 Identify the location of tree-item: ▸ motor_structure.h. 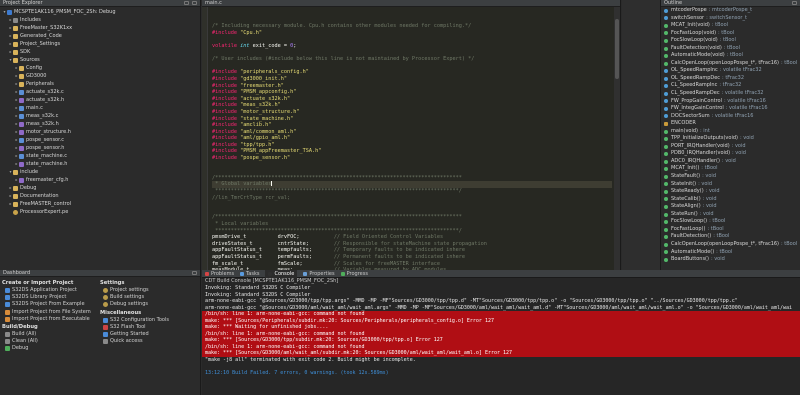
(100, 132).